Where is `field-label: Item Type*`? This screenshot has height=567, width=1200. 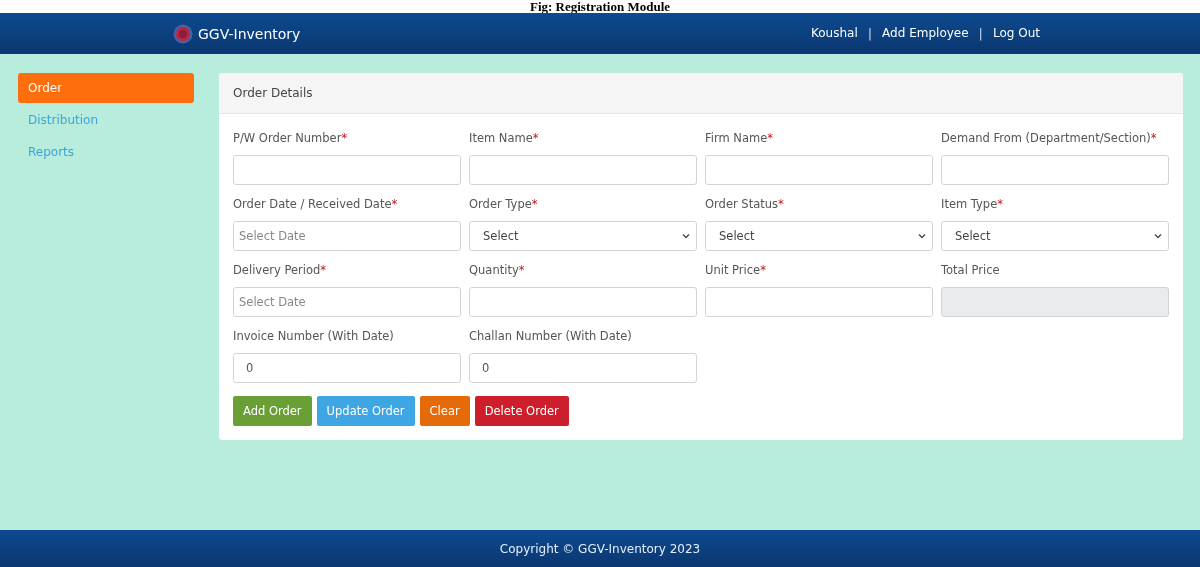 field-label: Item Type* is located at coordinates (972, 204).